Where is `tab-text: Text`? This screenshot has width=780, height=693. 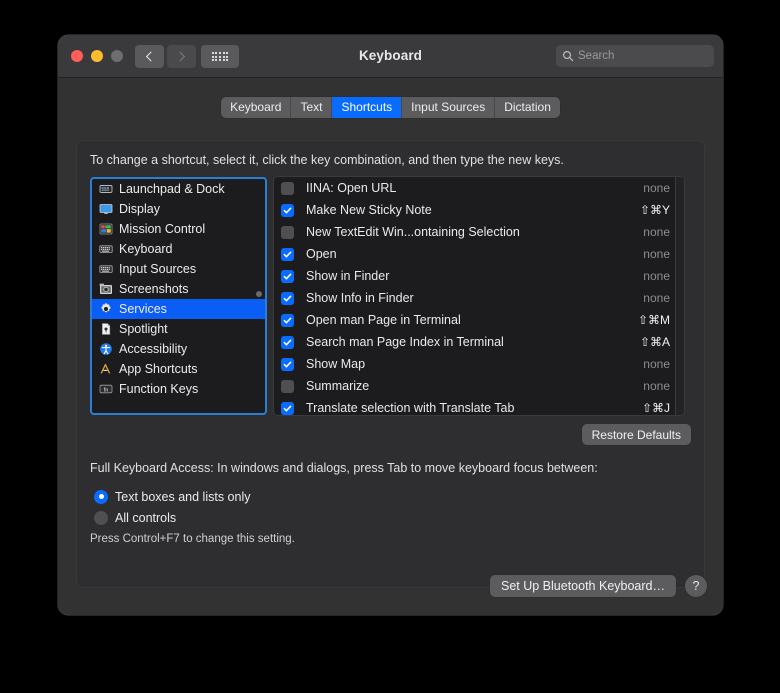
tab-text: Text is located at coordinates (312, 107).